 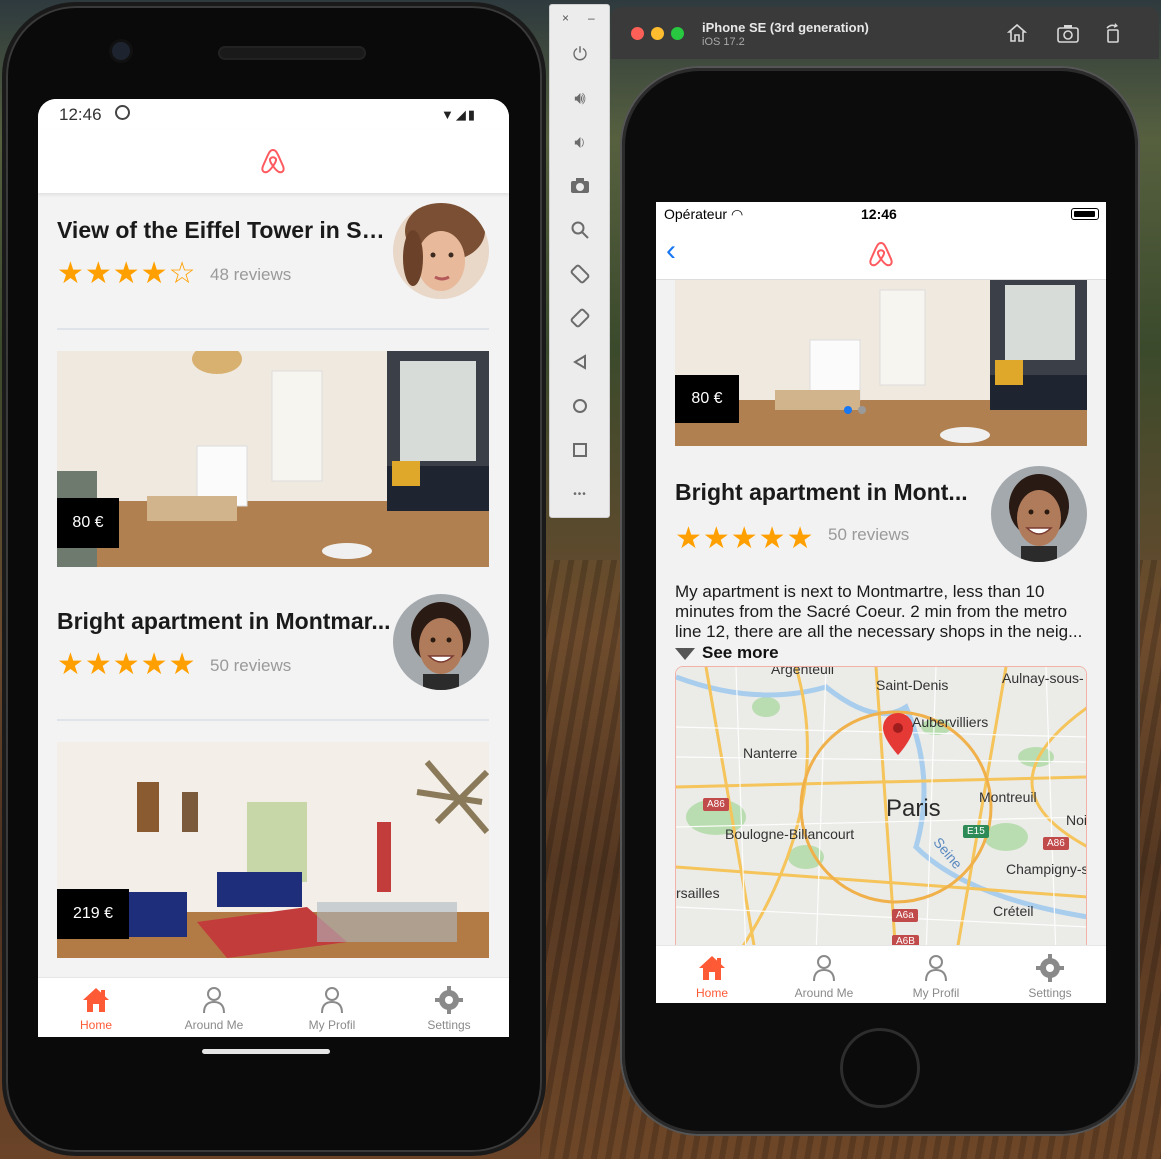 What do you see at coordinates (273, 850) in the screenshot?
I see `listing-photo: 219 €` at bounding box center [273, 850].